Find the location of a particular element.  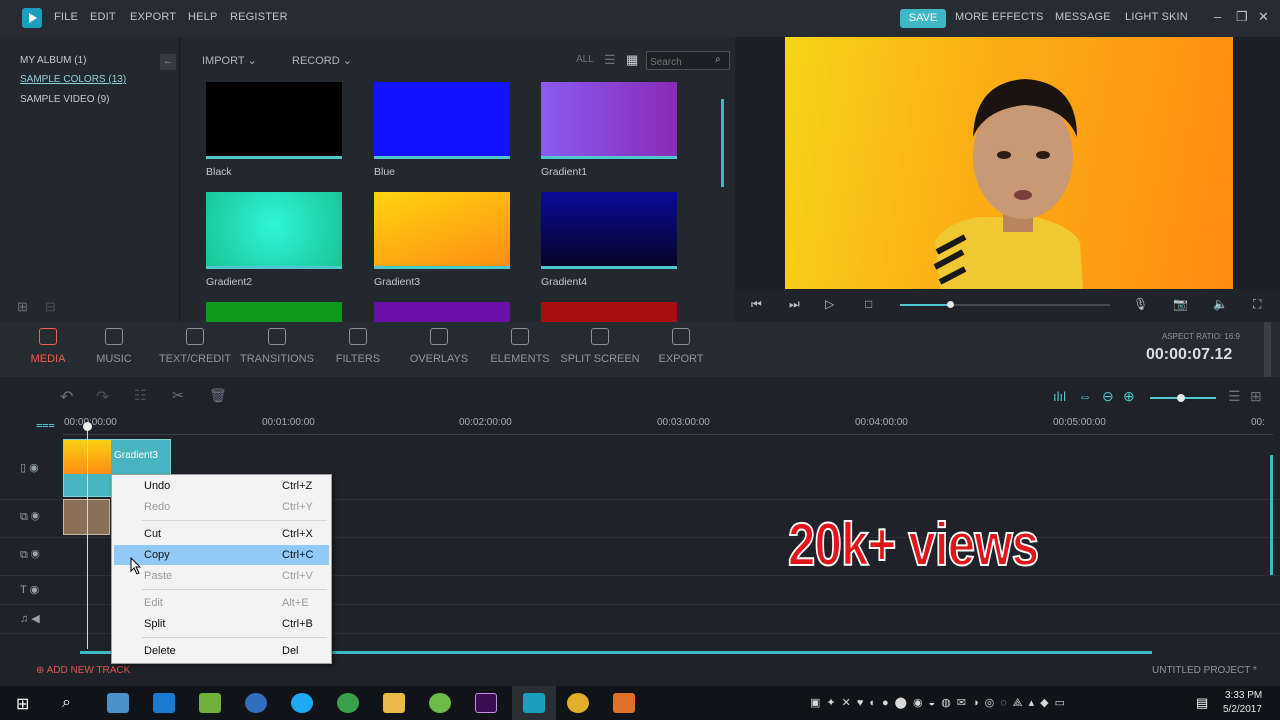

skype-icon is located at coordinates (302, 703).